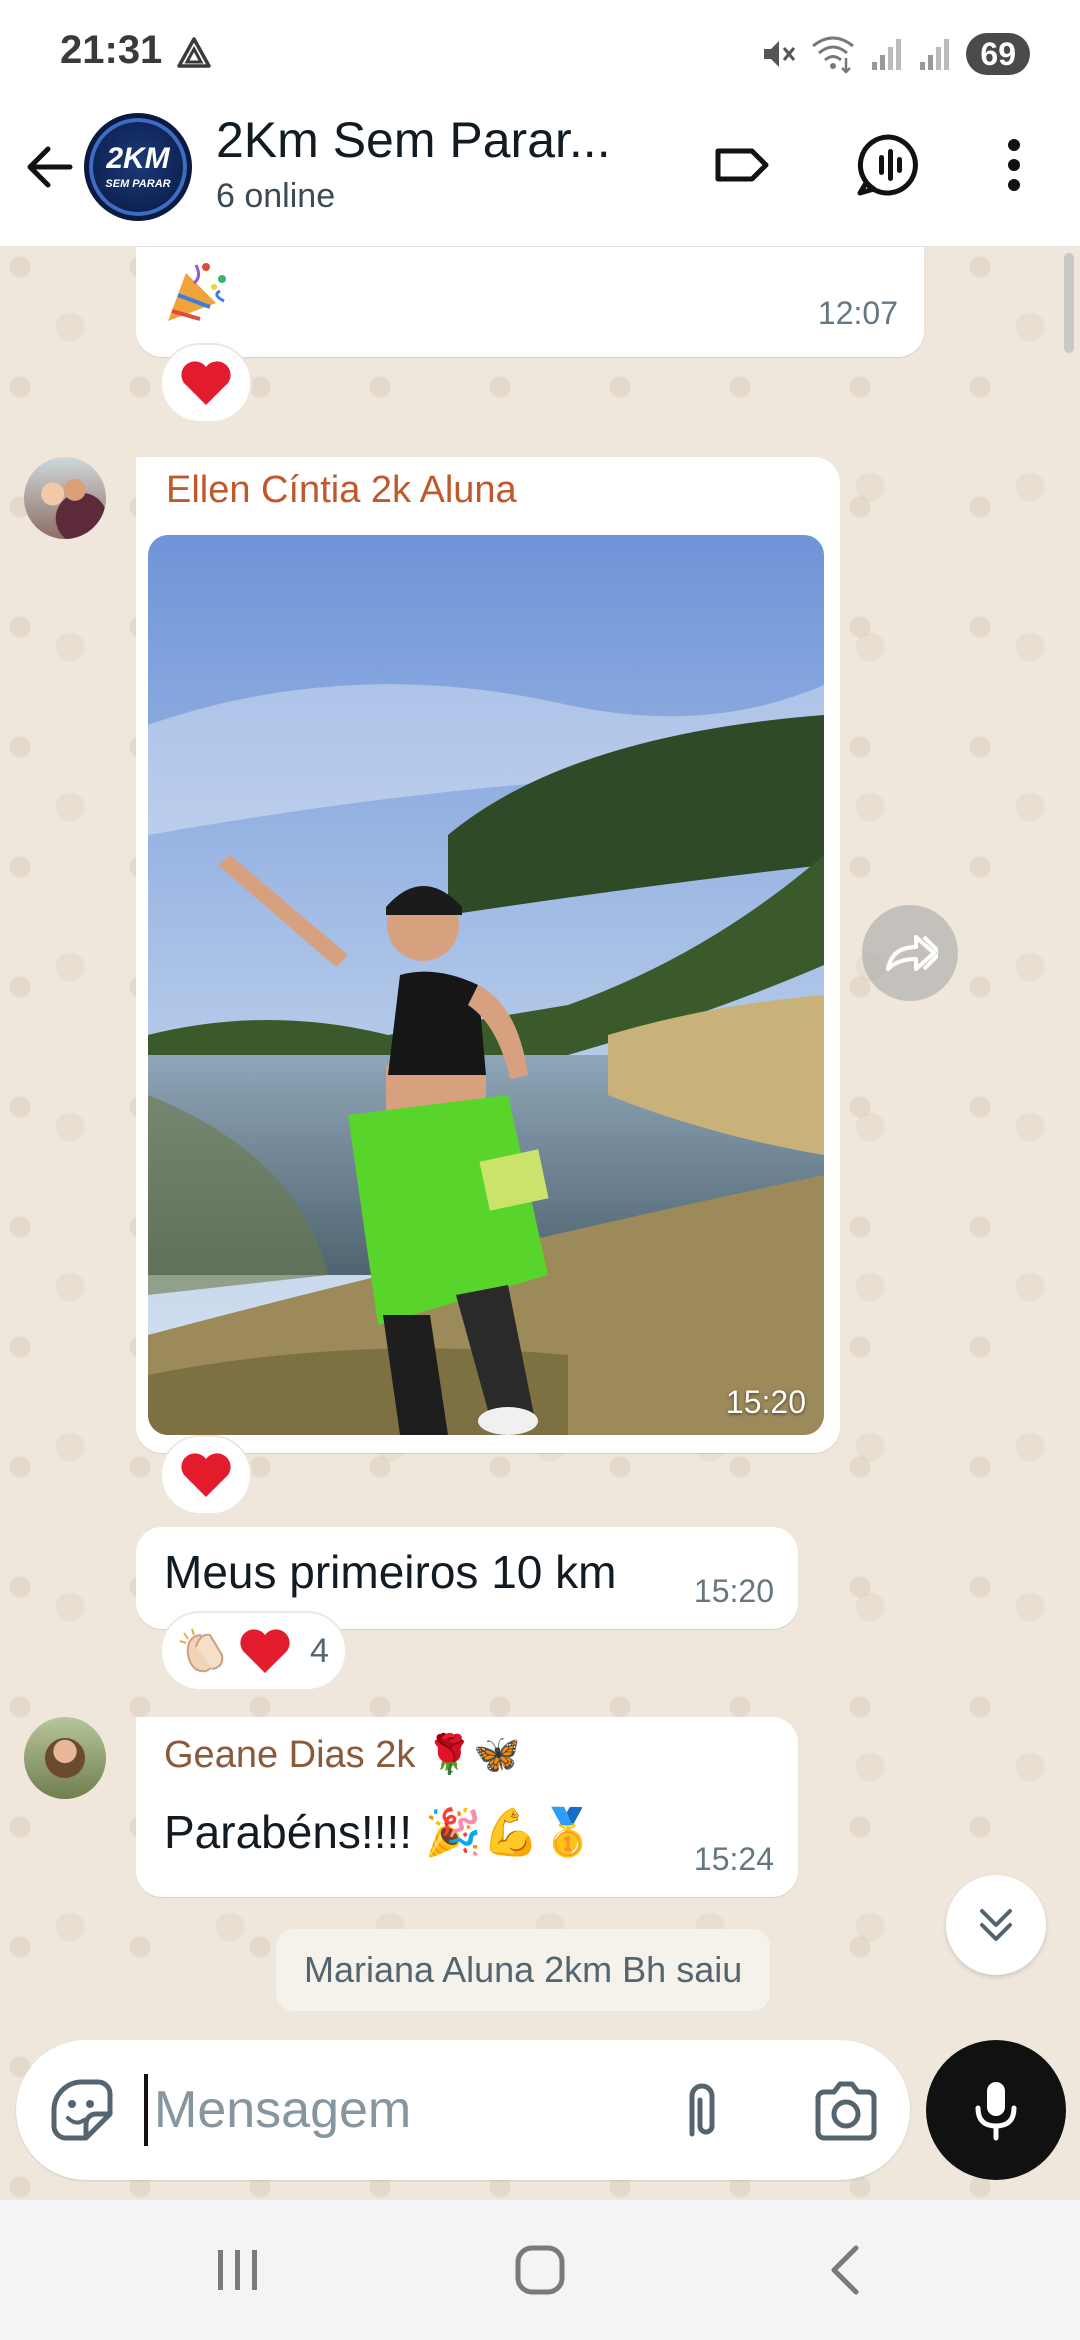 This screenshot has height=2340, width=1080. I want to click on photo-time: 15:20, so click(765, 1402).